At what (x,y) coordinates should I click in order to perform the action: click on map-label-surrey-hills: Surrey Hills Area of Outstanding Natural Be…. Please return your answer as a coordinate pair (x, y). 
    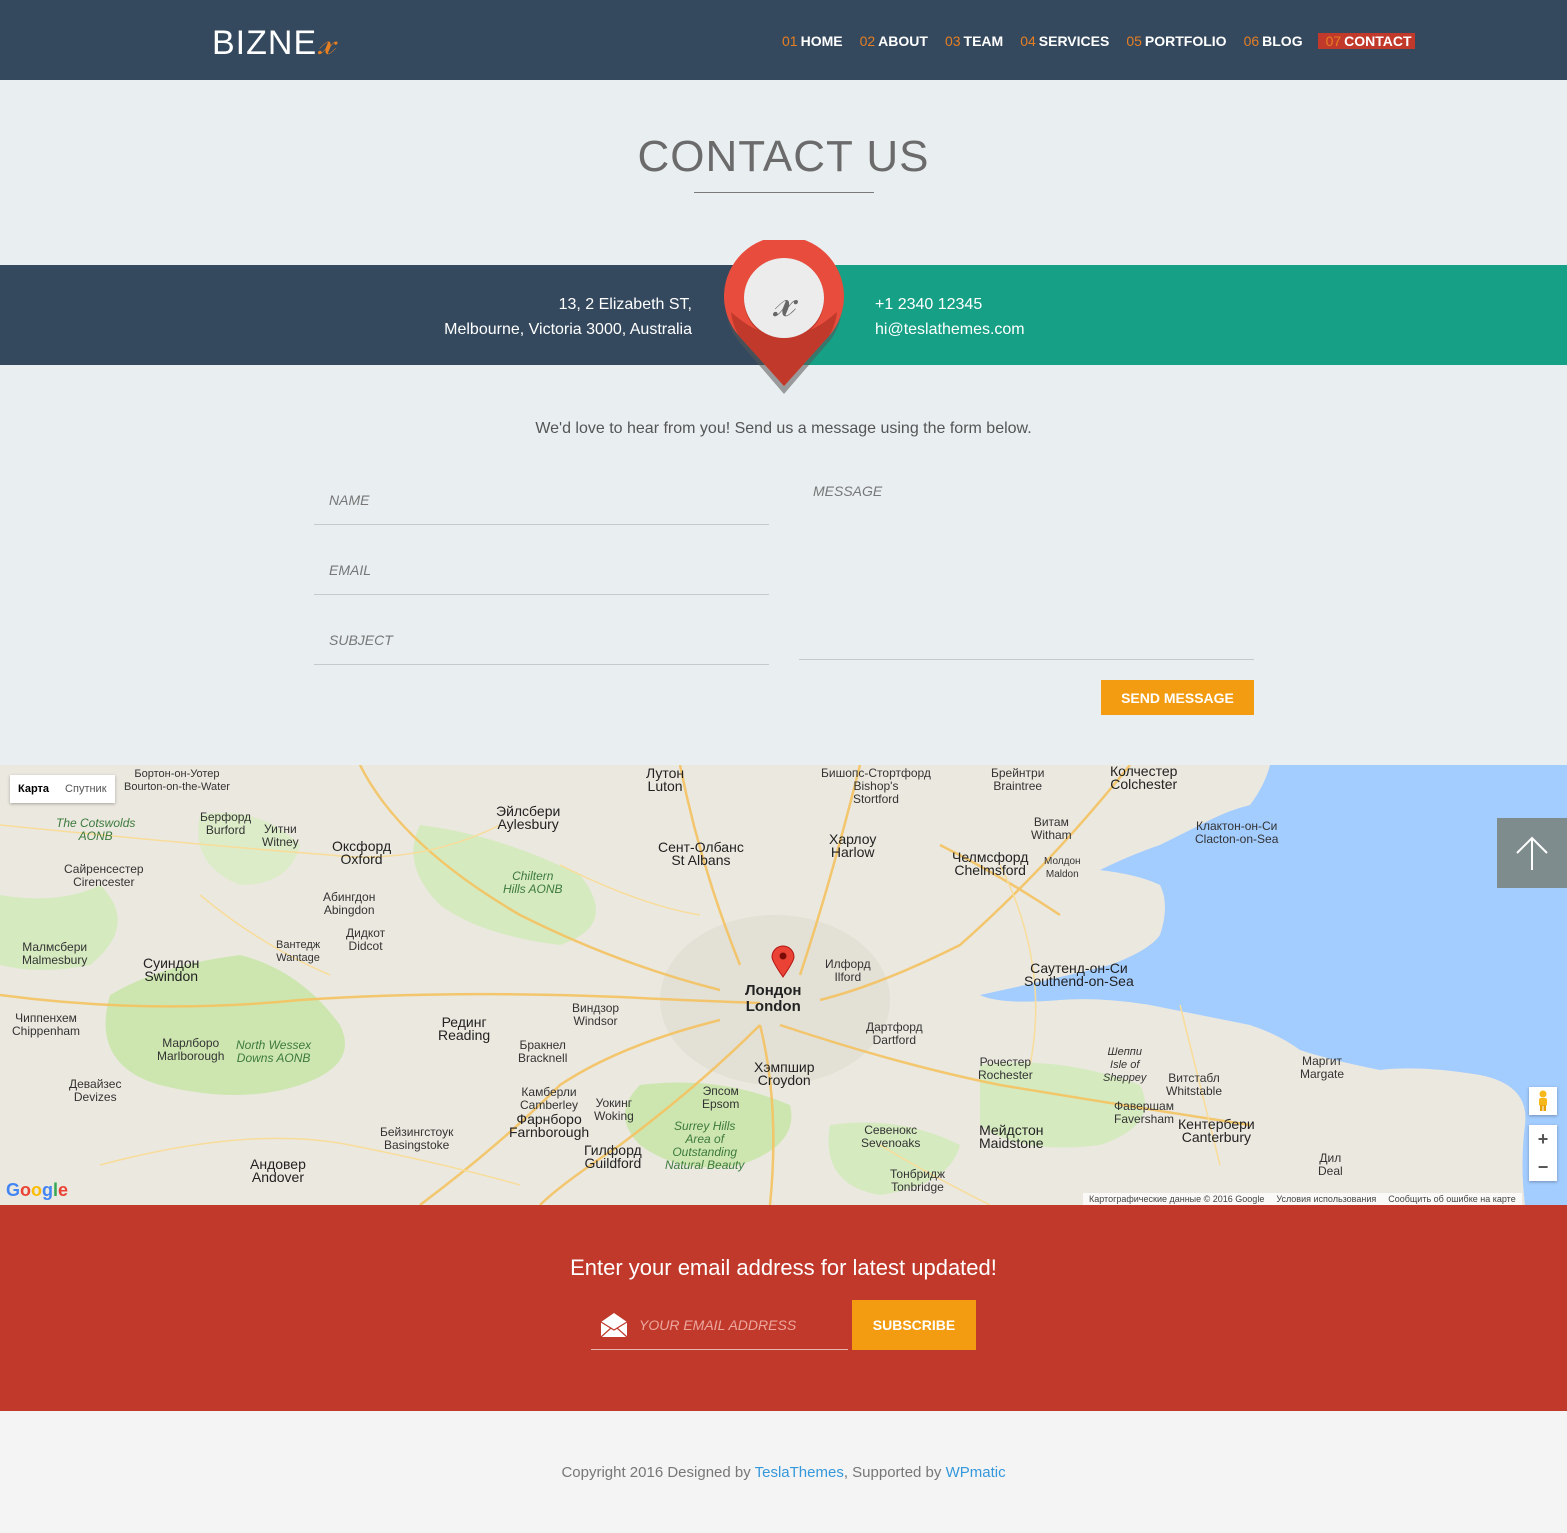
    Looking at the image, I should click on (705, 1145).